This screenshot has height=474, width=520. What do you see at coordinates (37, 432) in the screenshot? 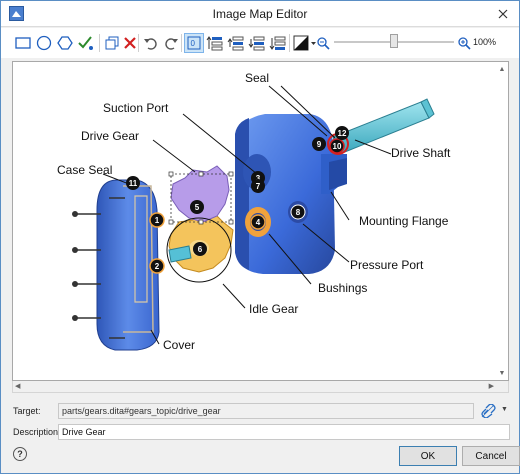
I see `description-label: Description:` at bounding box center [37, 432].